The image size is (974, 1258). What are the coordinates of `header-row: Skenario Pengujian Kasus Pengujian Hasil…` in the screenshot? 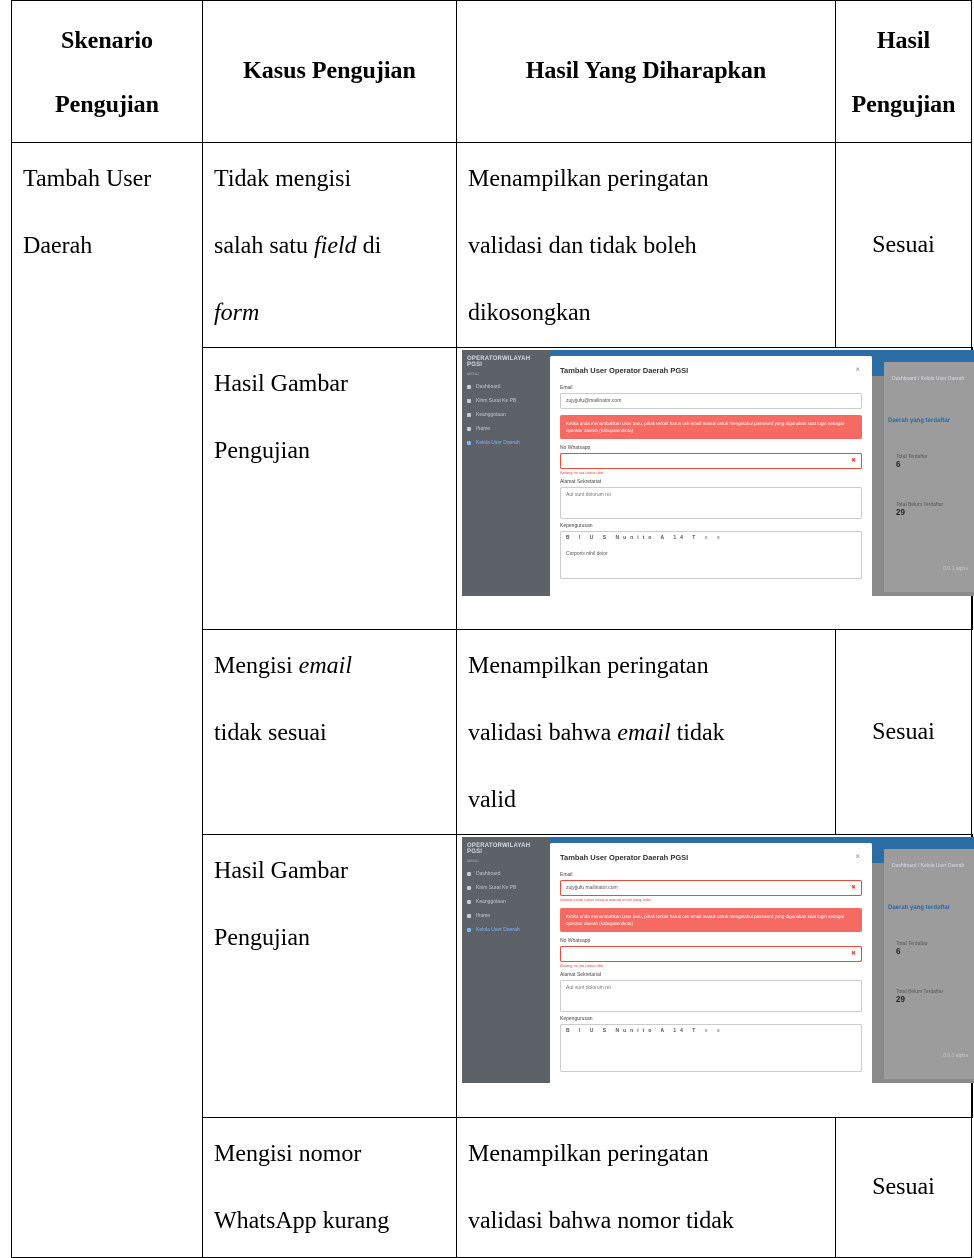 It's located at (492, 71).